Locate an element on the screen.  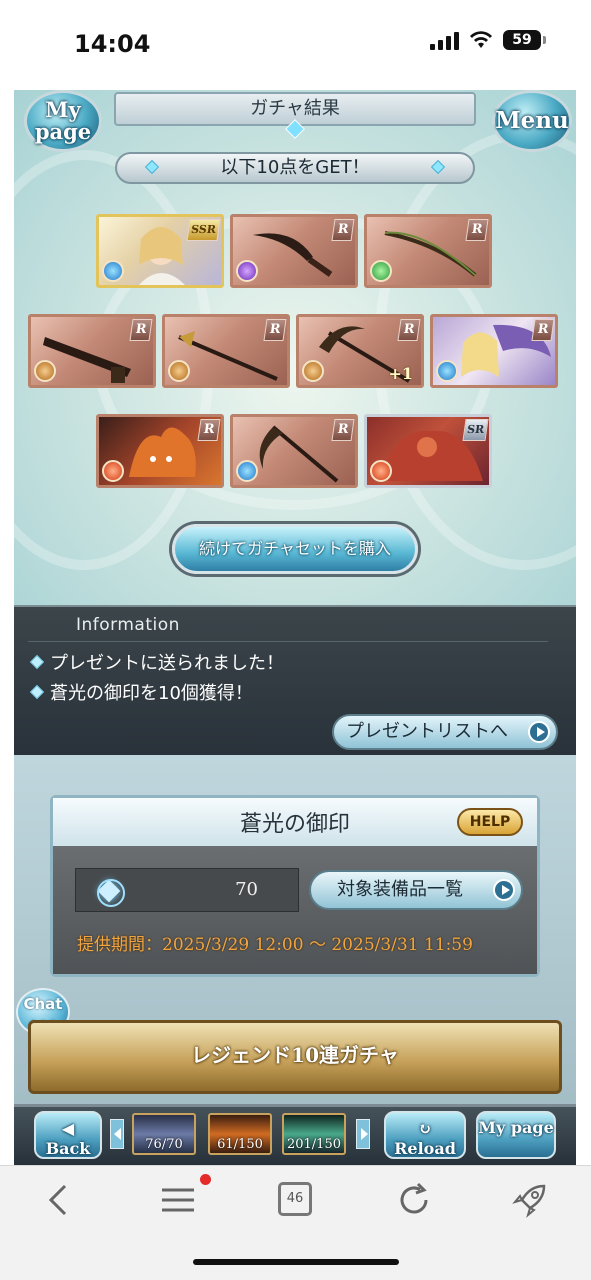
target-equipment-button: 対象装備品一覧 is located at coordinates (416, 890).